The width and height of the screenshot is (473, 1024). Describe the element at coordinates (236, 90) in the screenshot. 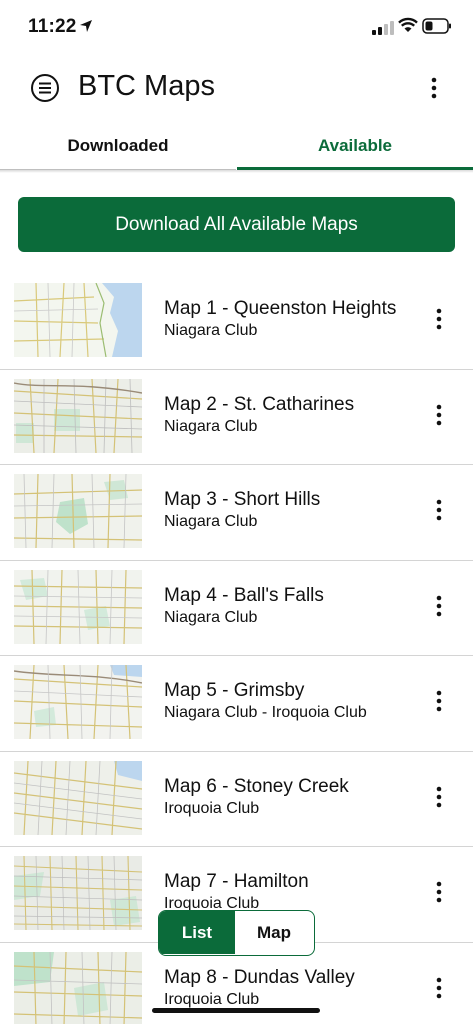

I see `app-bar: BTC Maps` at that location.